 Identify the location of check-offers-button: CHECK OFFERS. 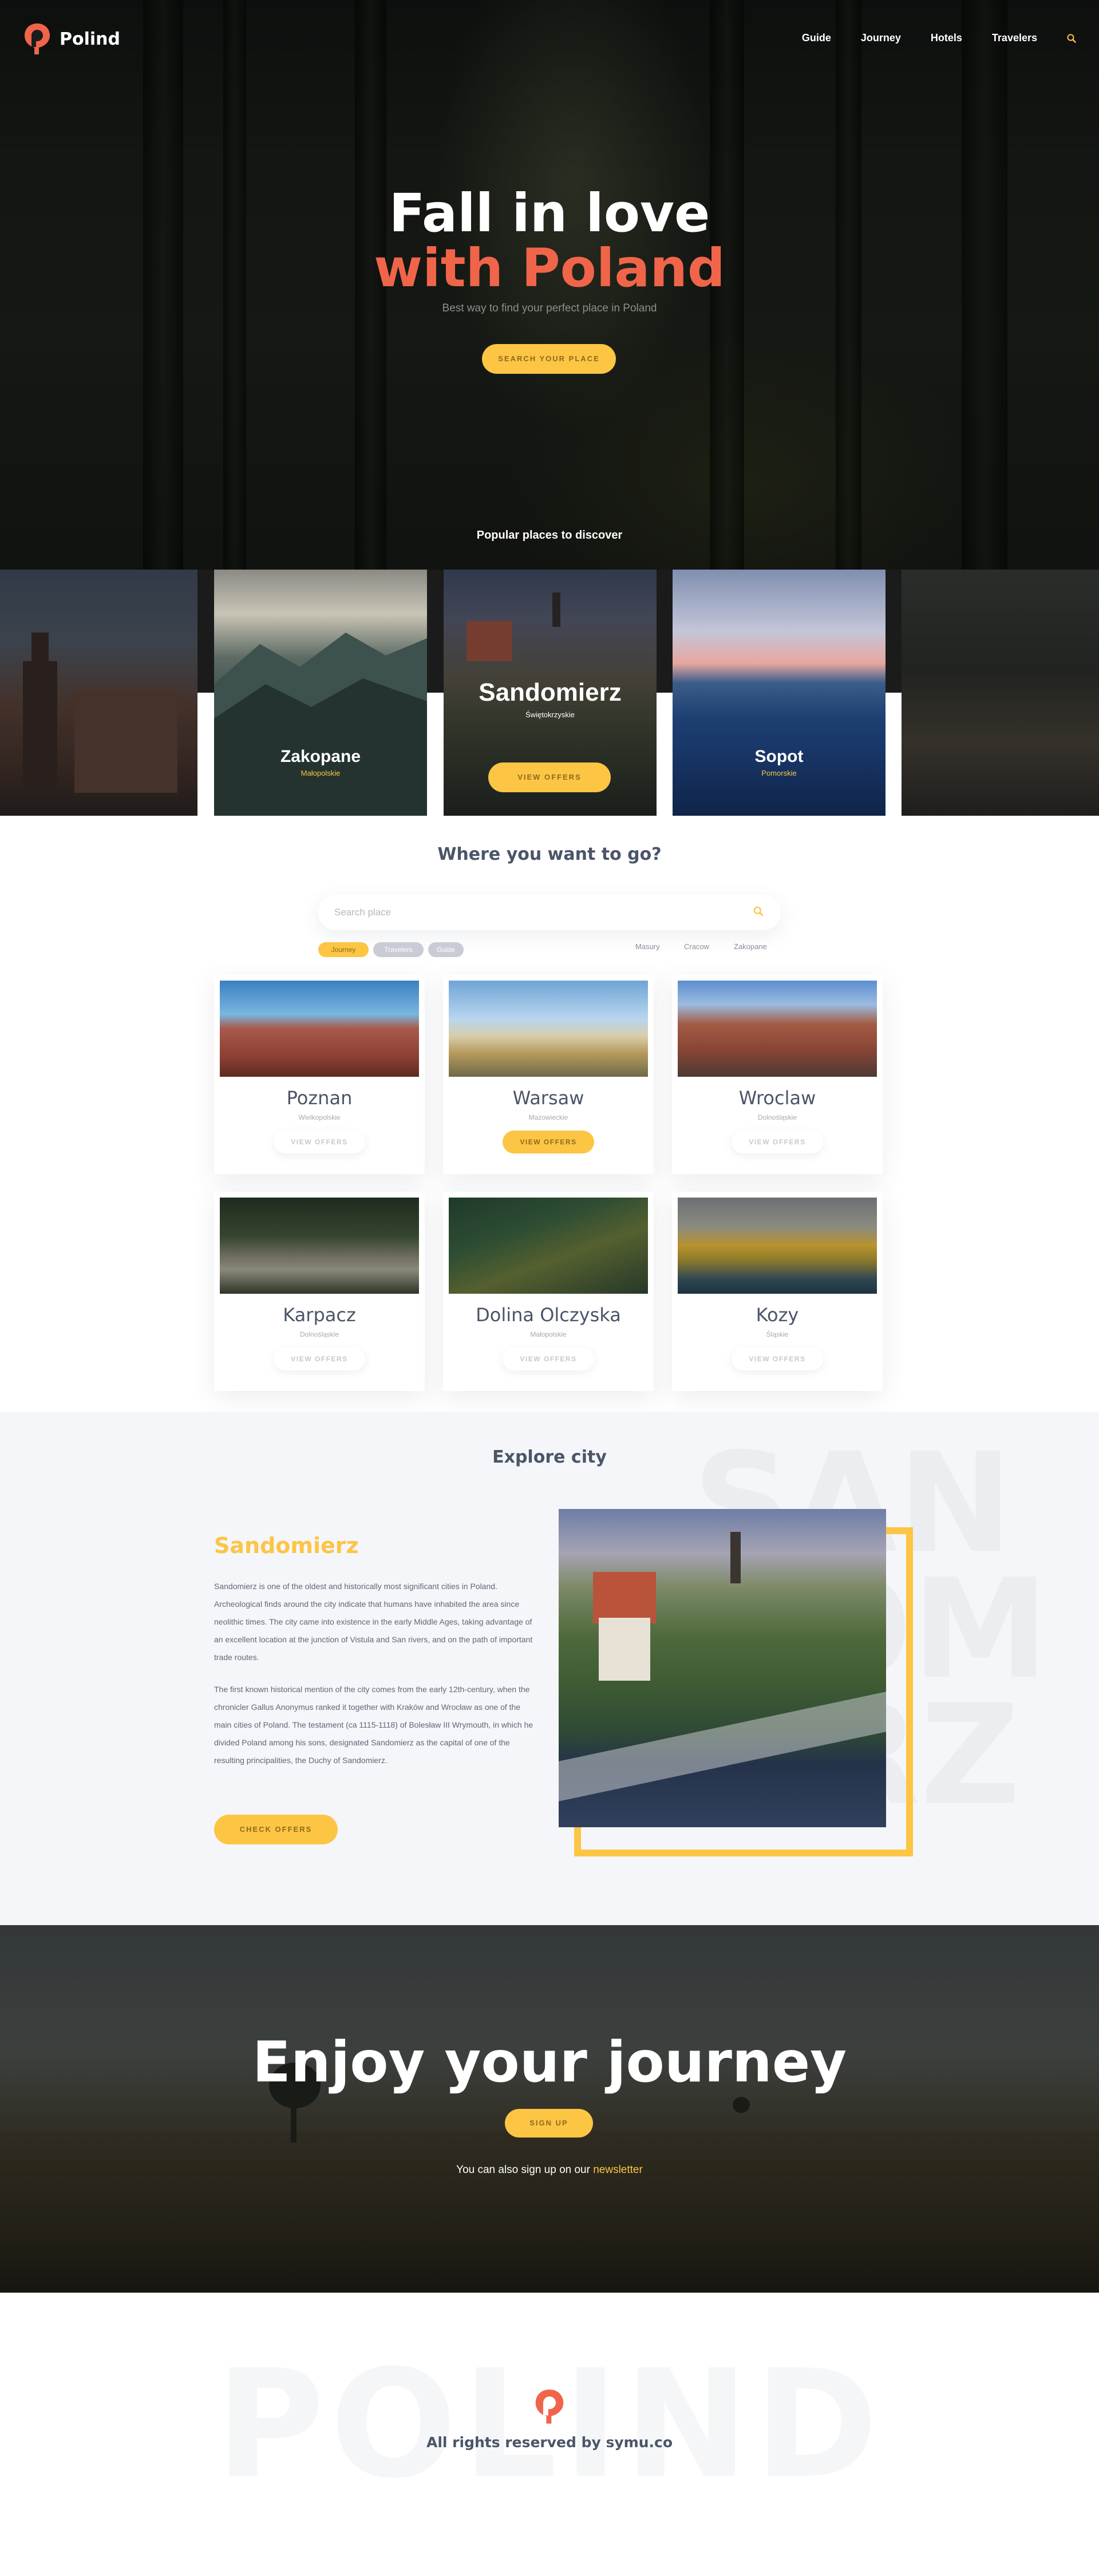
(276, 1829).